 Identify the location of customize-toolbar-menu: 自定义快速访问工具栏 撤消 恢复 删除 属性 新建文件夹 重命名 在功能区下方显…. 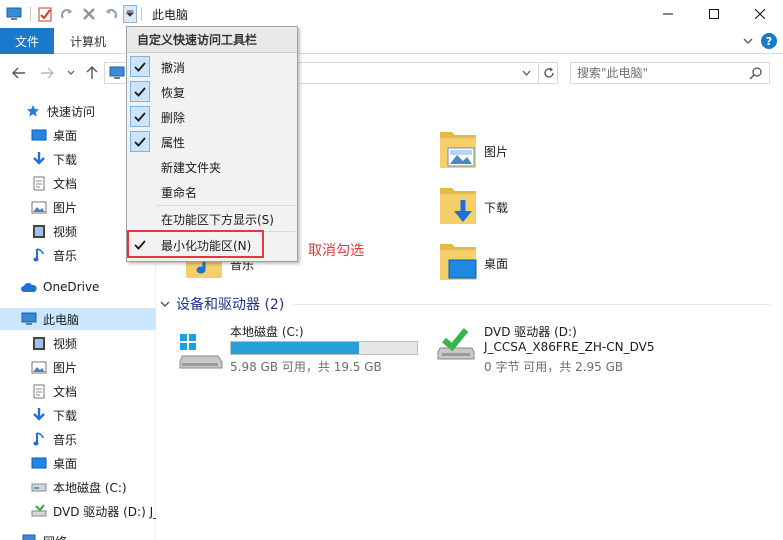
(212, 144).